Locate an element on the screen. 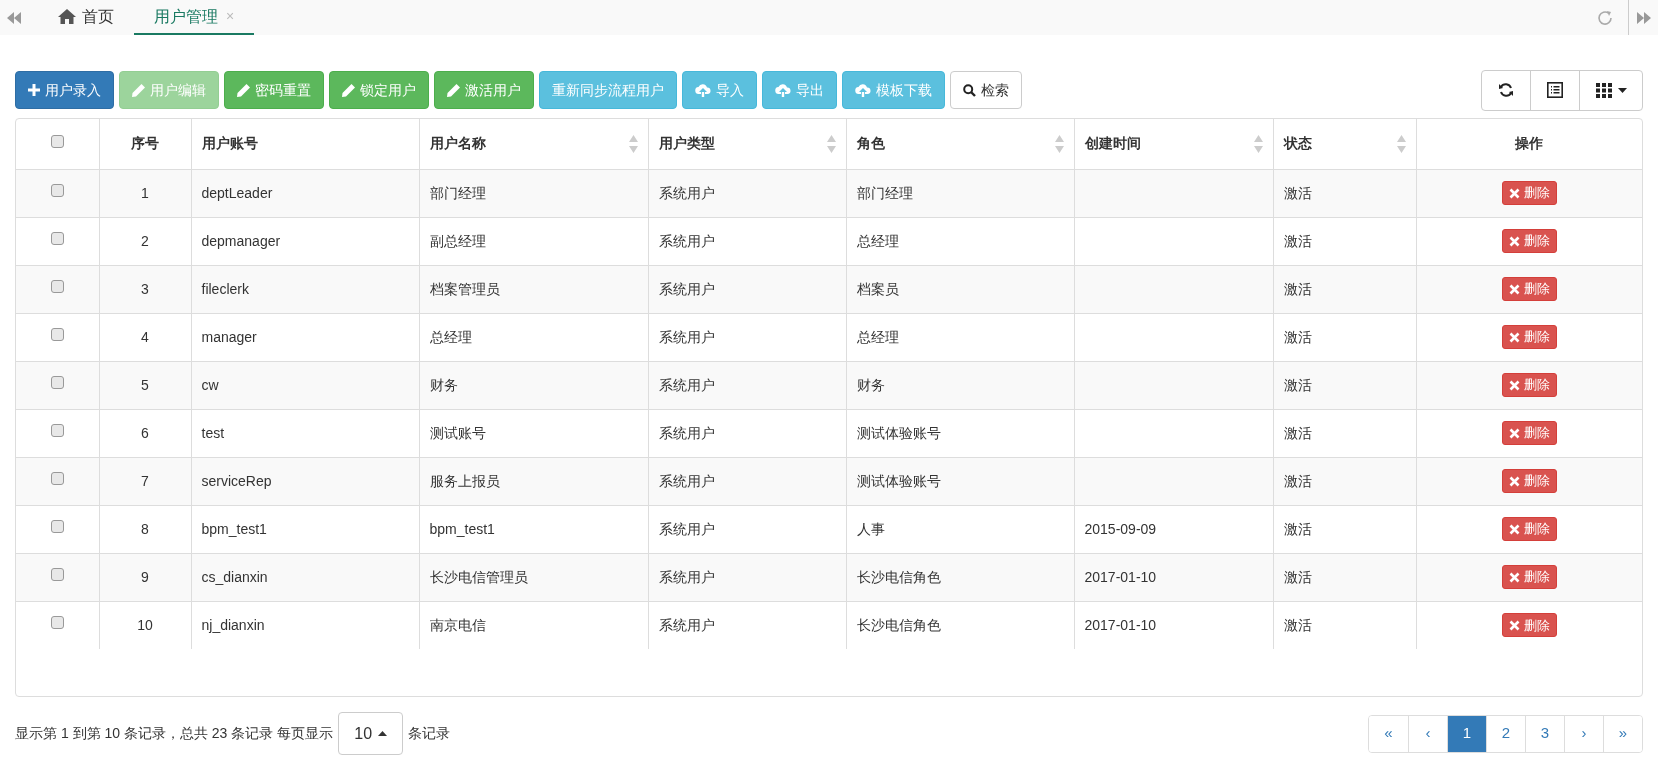 This screenshot has width=1658, height=769. table-cell: deptLeader is located at coordinates (237, 192).